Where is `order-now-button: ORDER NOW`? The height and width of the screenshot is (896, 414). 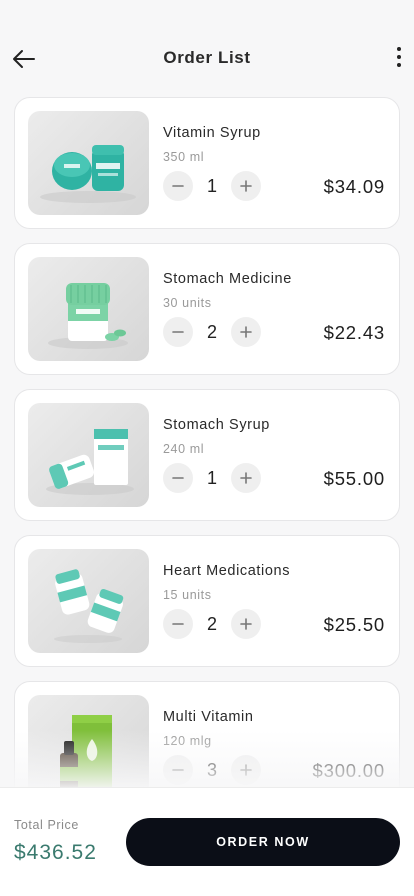 order-now-button: ORDER NOW is located at coordinates (263, 842).